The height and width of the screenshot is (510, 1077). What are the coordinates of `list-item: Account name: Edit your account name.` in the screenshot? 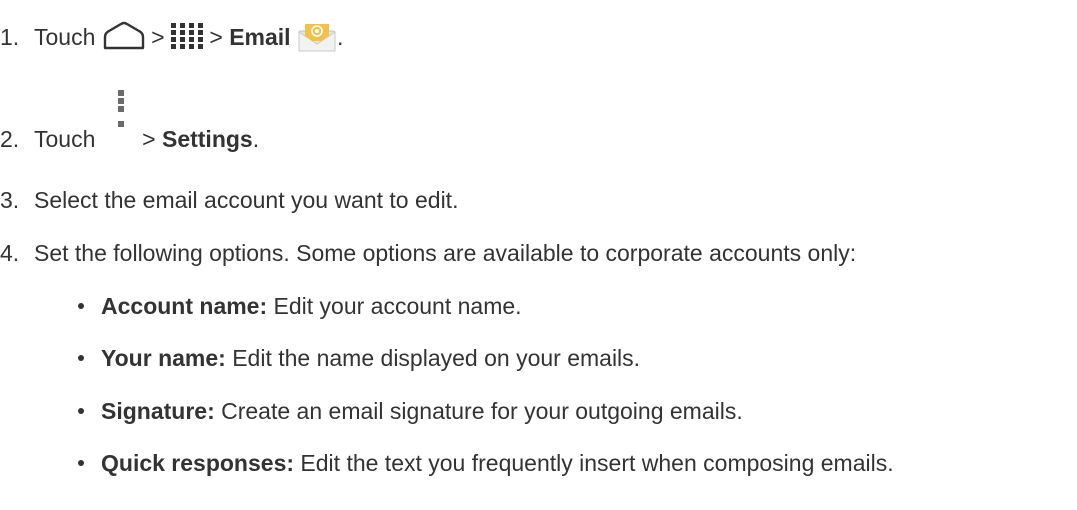 It's located at (300, 306).